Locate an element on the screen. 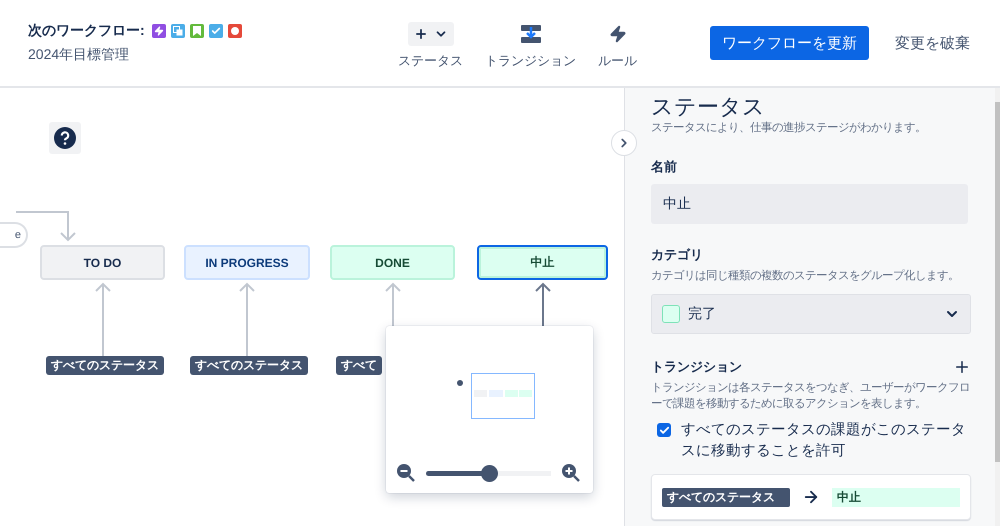 The image size is (1000, 526). help-icon is located at coordinates (65, 138).